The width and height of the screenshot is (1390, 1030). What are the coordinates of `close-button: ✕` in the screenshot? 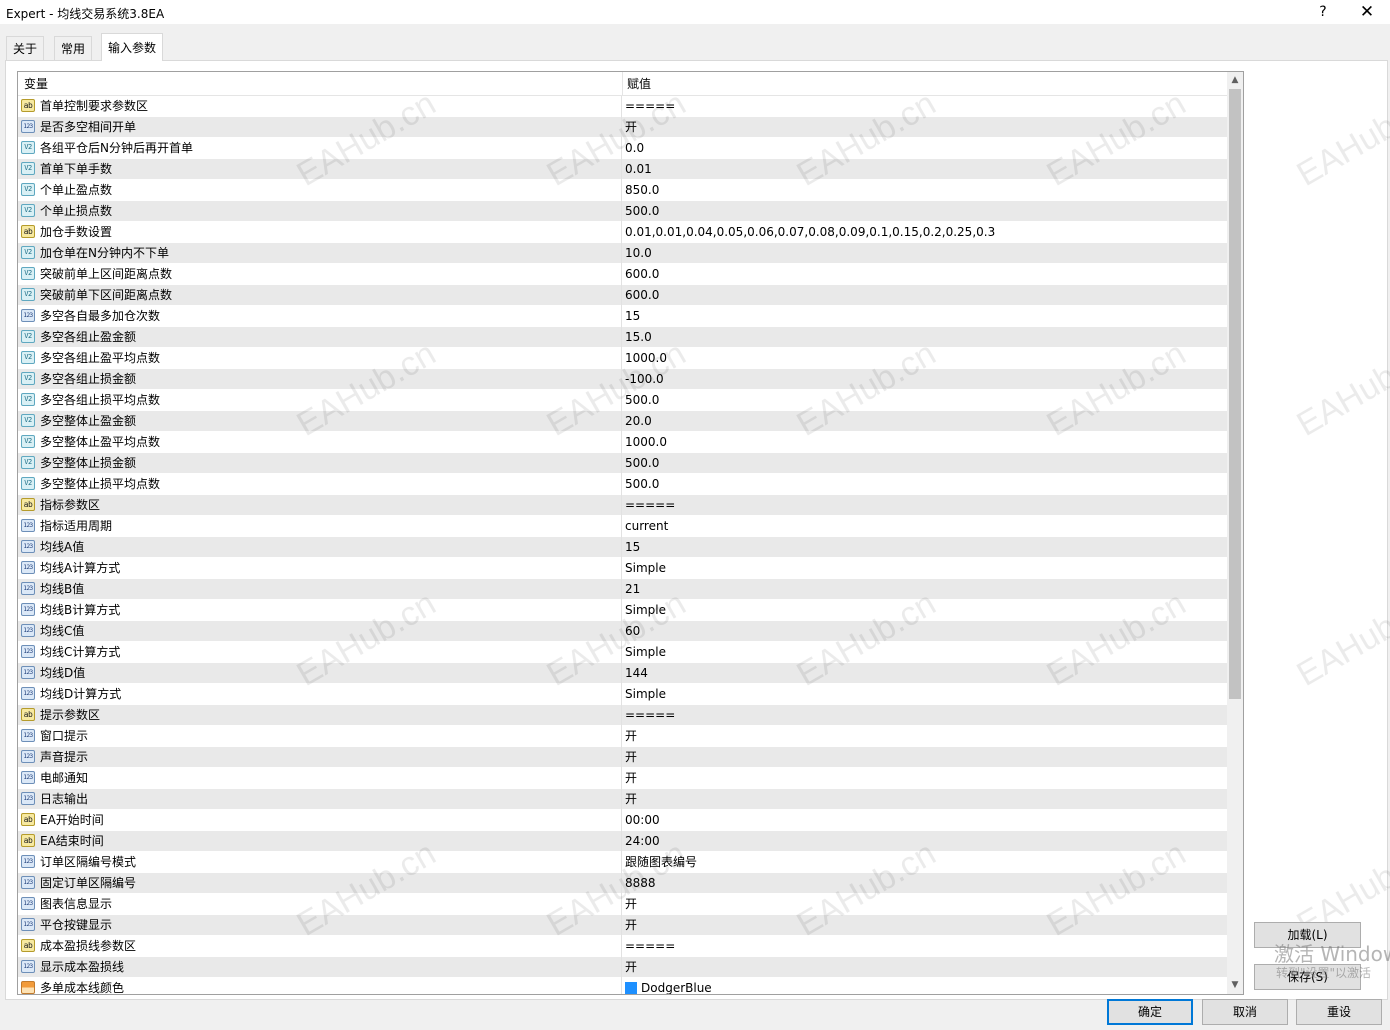 It's located at (1367, 12).